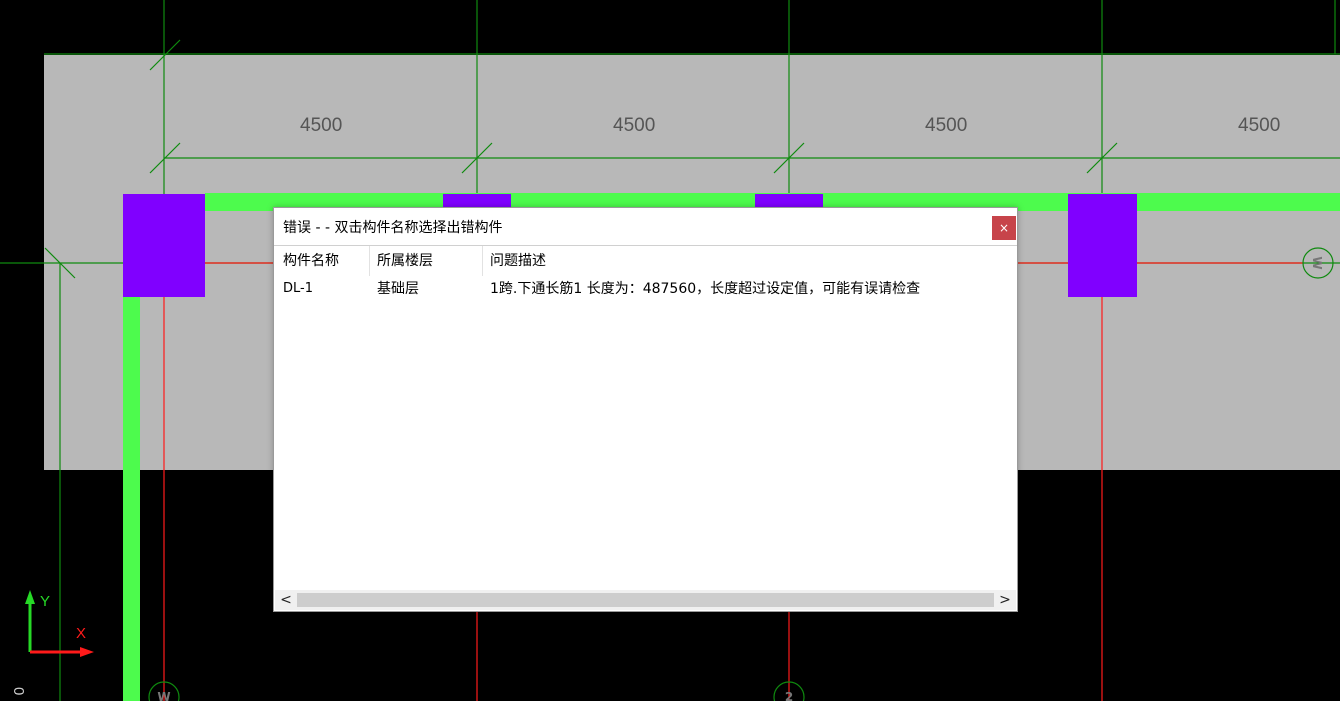 Image resolution: width=1340 pixels, height=701 pixels. I want to click on close-button: ×, so click(1004, 228).